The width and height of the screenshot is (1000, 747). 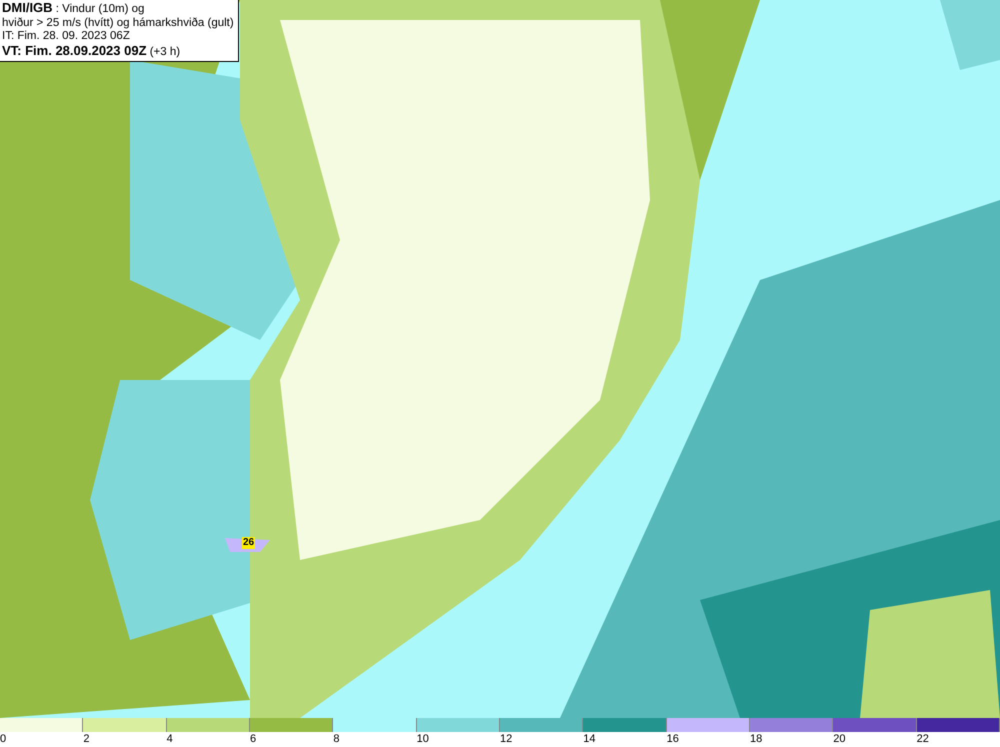 I want to click on legend-label: 22, so click(x=922, y=739).